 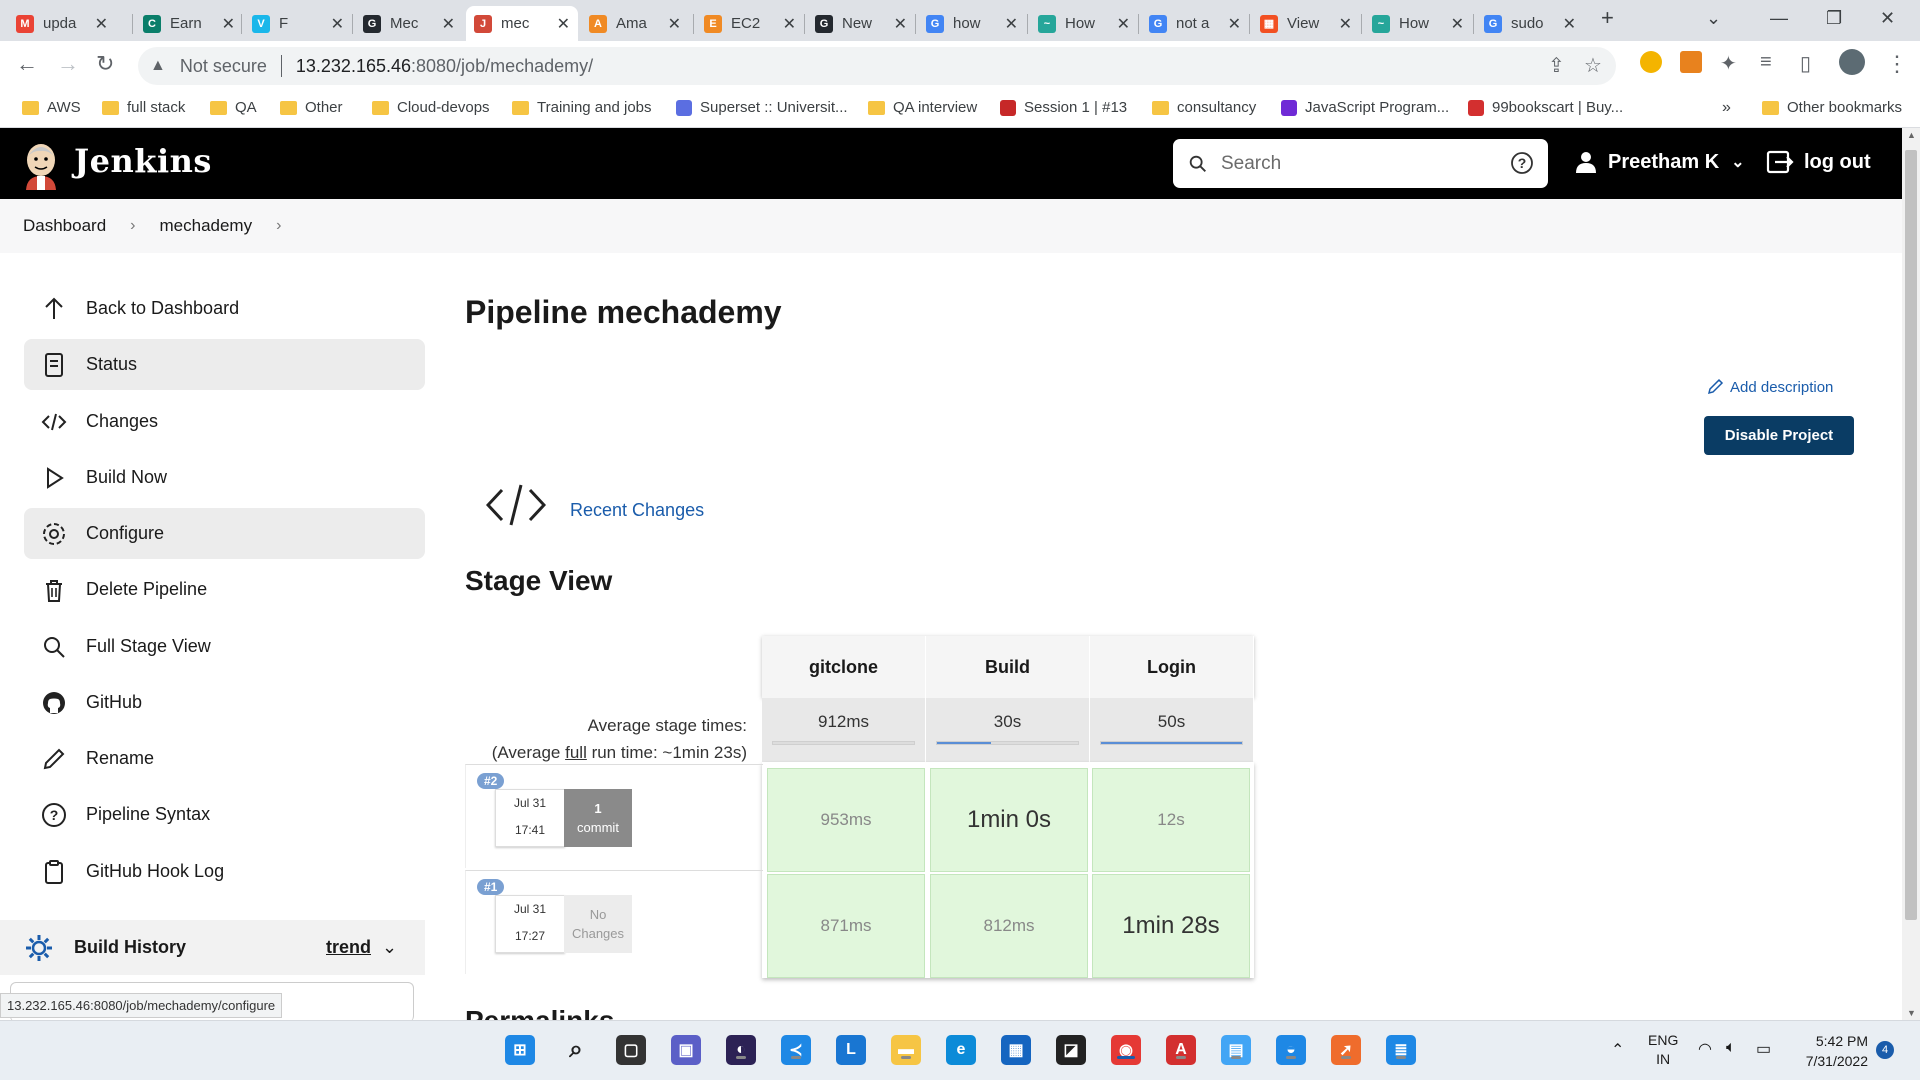 What do you see at coordinates (1779, 435) in the screenshot?
I see `disable-project-button: Disable Project` at bounding box center [1779, 435].